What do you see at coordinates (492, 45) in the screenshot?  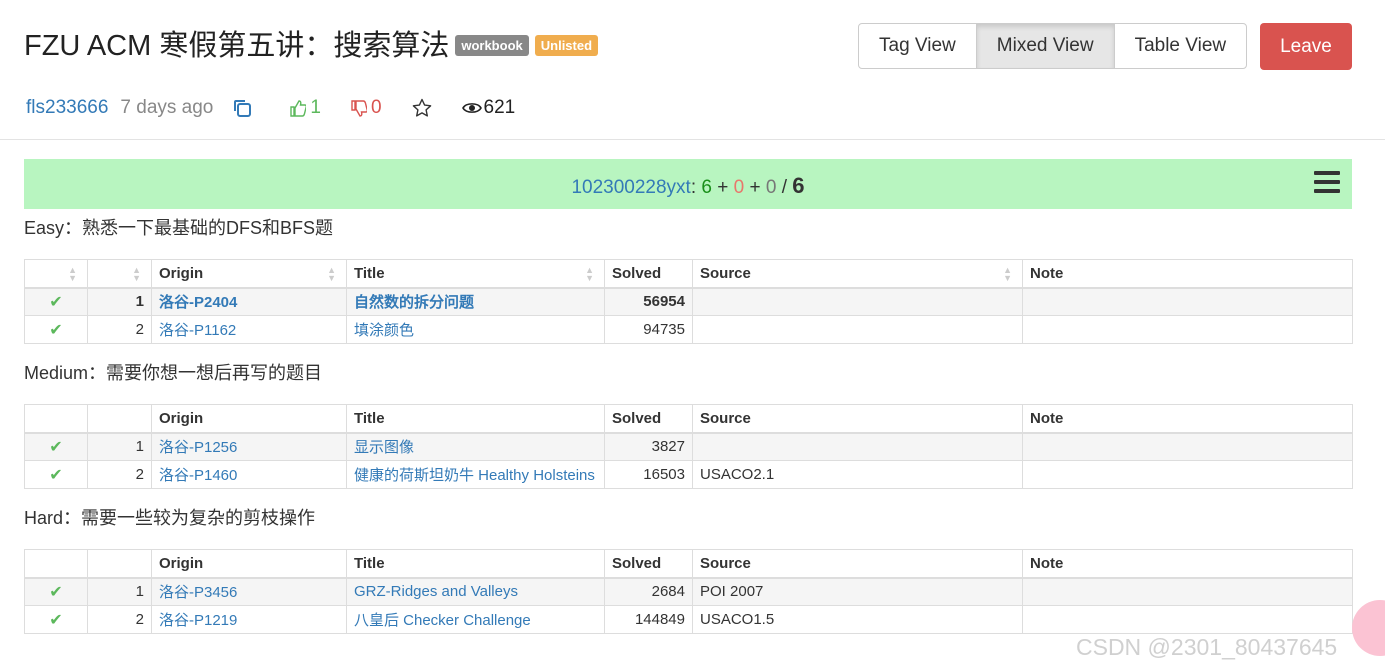 I see `workbook-badge: workbook` at bounding box center [492, 45].